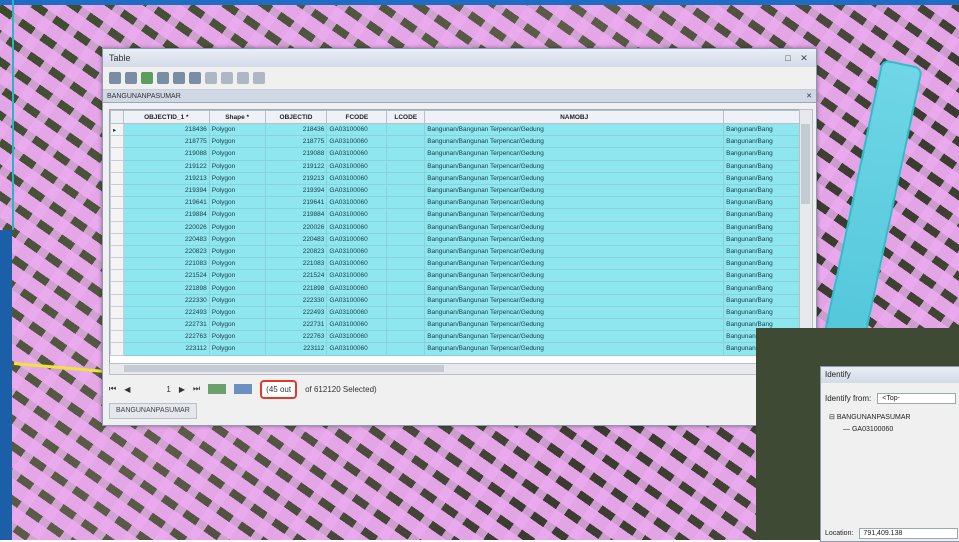 The image size is (959, 542). Describe the element at coordinates (809, 96) in the screenshot. I see `tab-close-icon: ✕` at that location.